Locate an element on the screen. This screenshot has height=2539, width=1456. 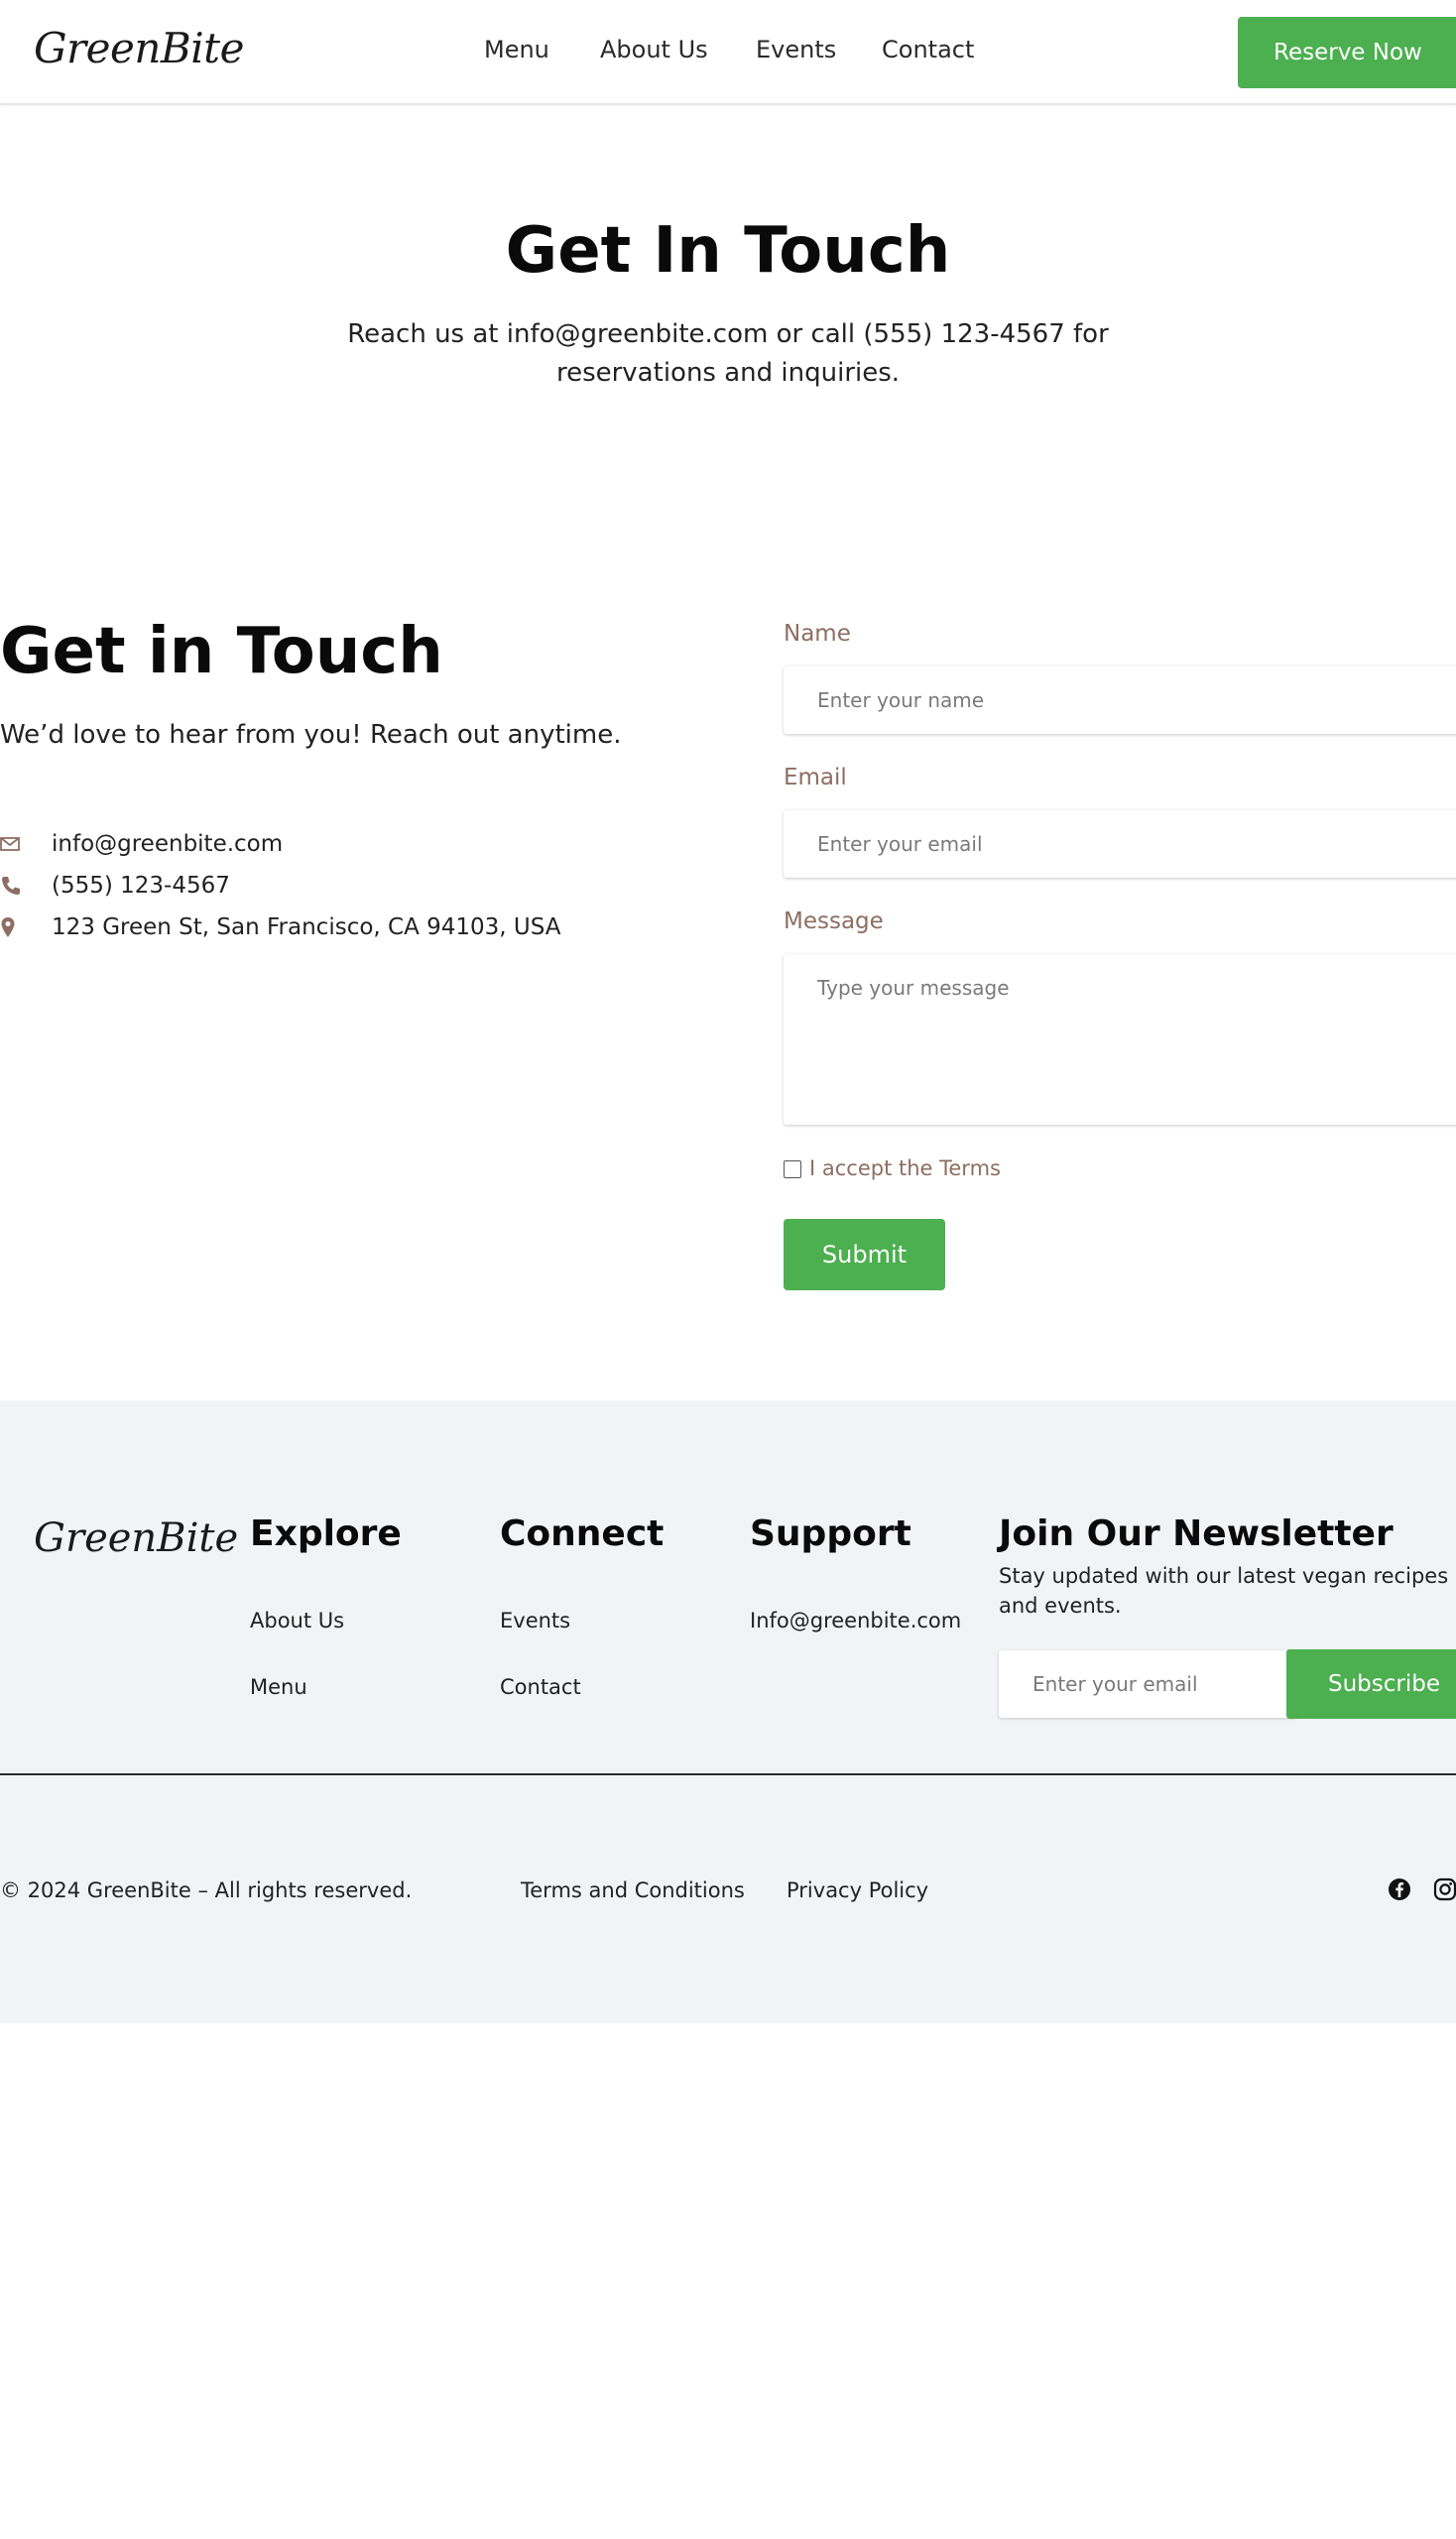
terms-checkbox is located at coordinates (792, 1169).